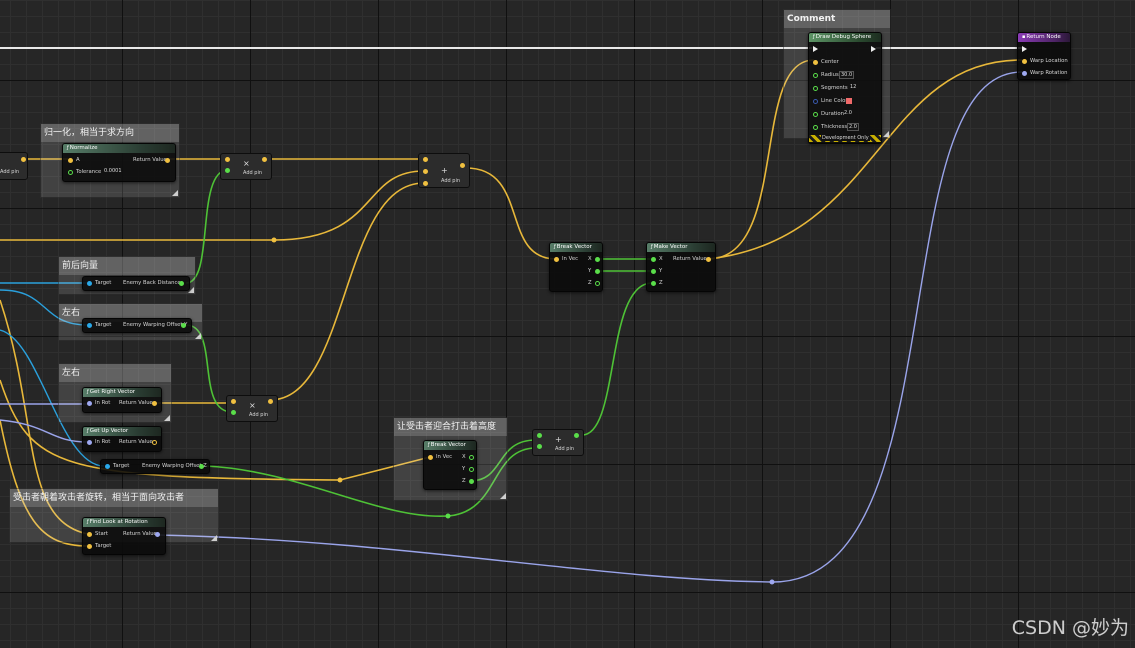  What do you see at coordinates (830, 62) in the screenshot?
I see `pin-label: Center` at bounding box center [830, 62].